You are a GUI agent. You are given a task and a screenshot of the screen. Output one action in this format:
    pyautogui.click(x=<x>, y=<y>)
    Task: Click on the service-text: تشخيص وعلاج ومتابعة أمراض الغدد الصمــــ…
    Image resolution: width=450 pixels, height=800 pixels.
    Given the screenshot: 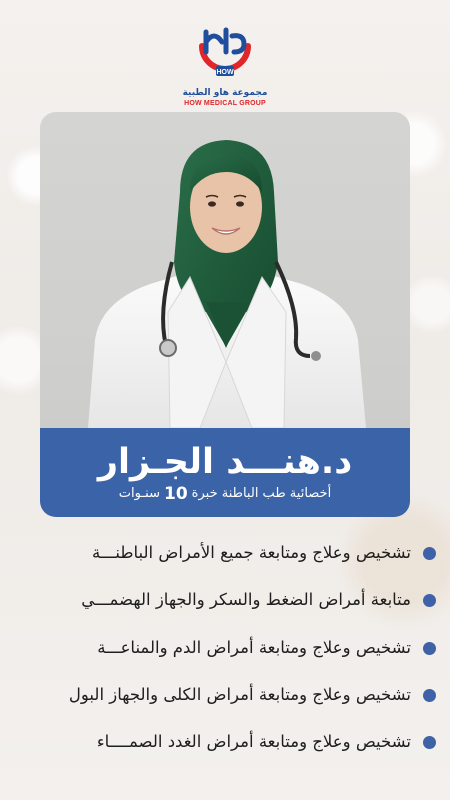 What is the action you would take?
    pyautogui.click(x=253, y=741)
    